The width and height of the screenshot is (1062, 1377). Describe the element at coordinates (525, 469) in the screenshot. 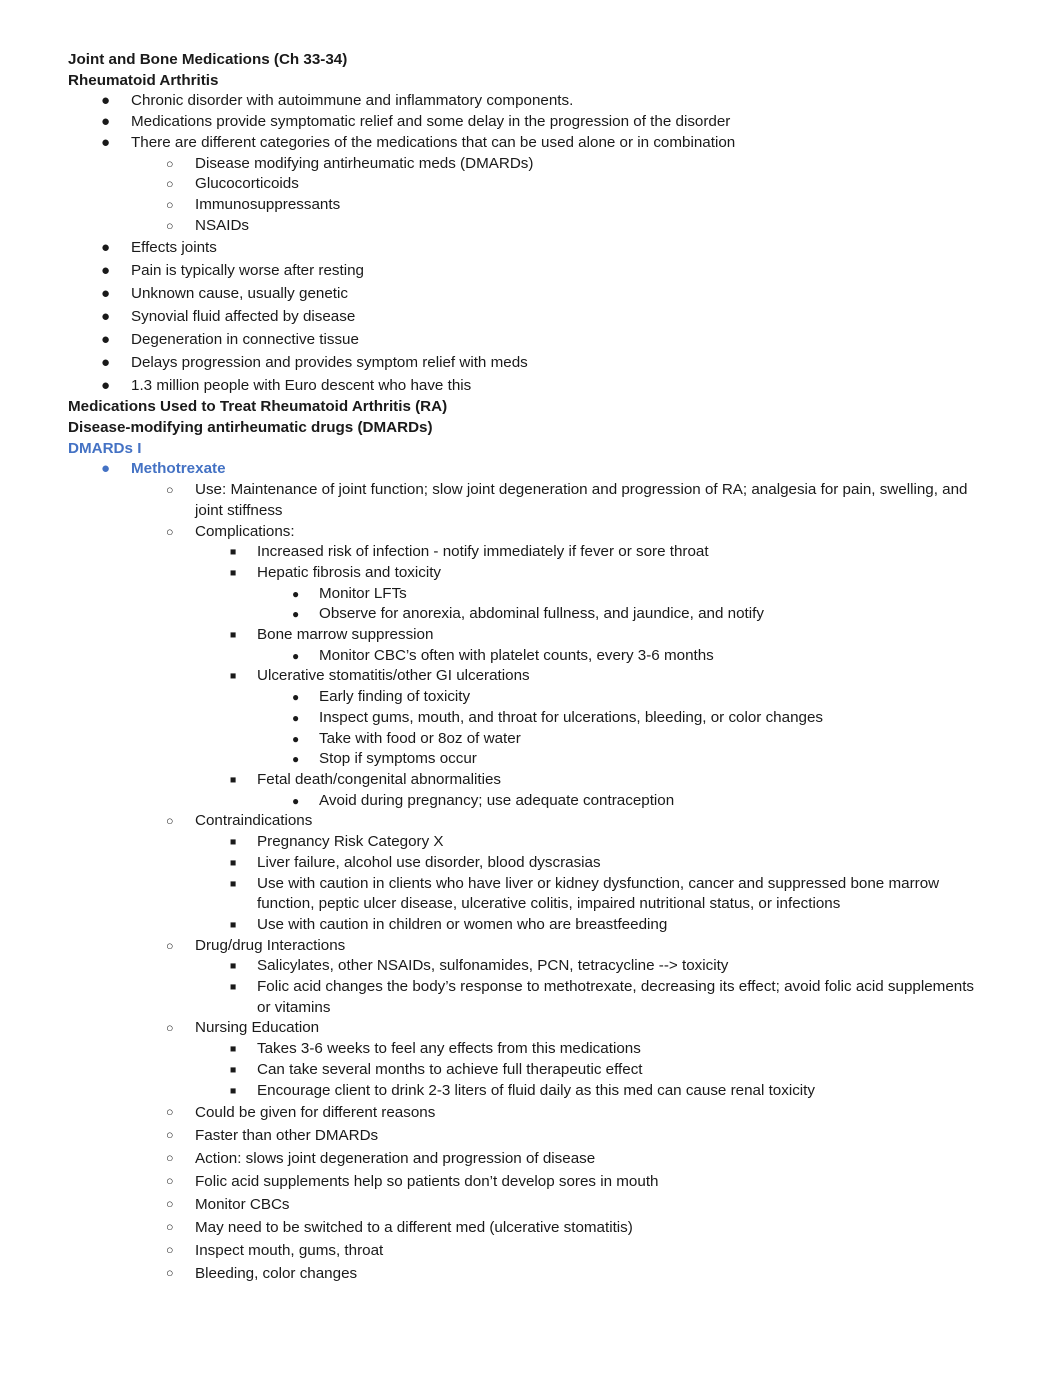

I see `list-item-methotrexate: ● Methotrexate` at that location.